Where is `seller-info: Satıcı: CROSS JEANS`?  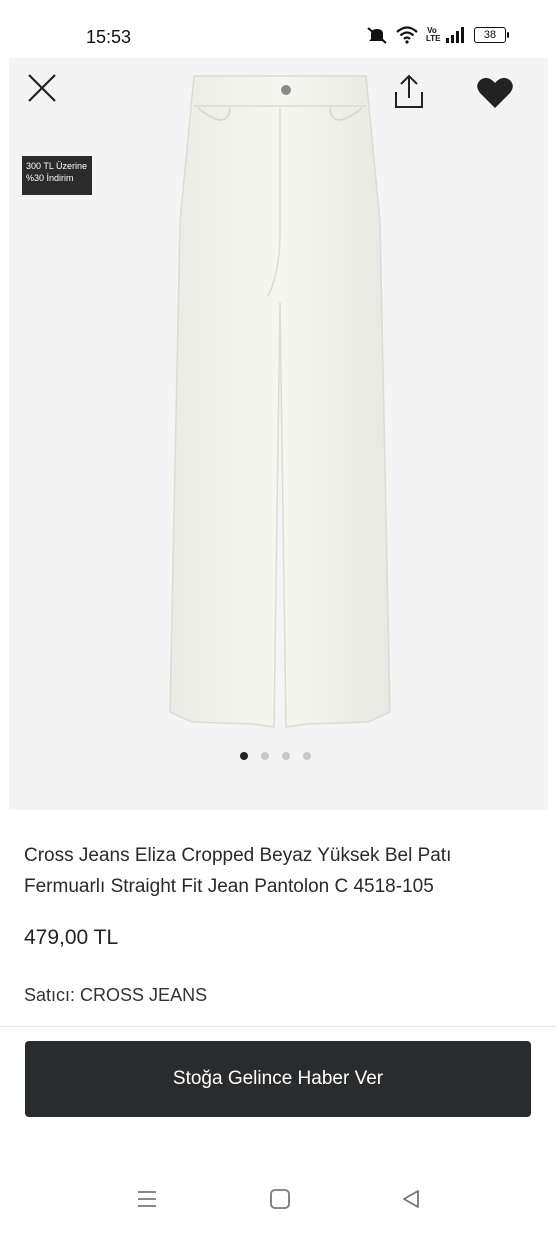
seller-info: Satıcı: CROSS JEANS is located at coordinates (115, 995).